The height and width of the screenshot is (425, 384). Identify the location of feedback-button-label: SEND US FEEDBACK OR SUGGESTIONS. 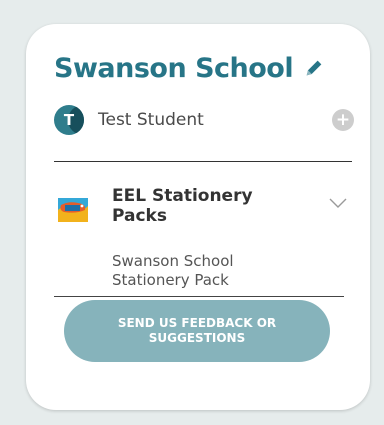
(197, 330).